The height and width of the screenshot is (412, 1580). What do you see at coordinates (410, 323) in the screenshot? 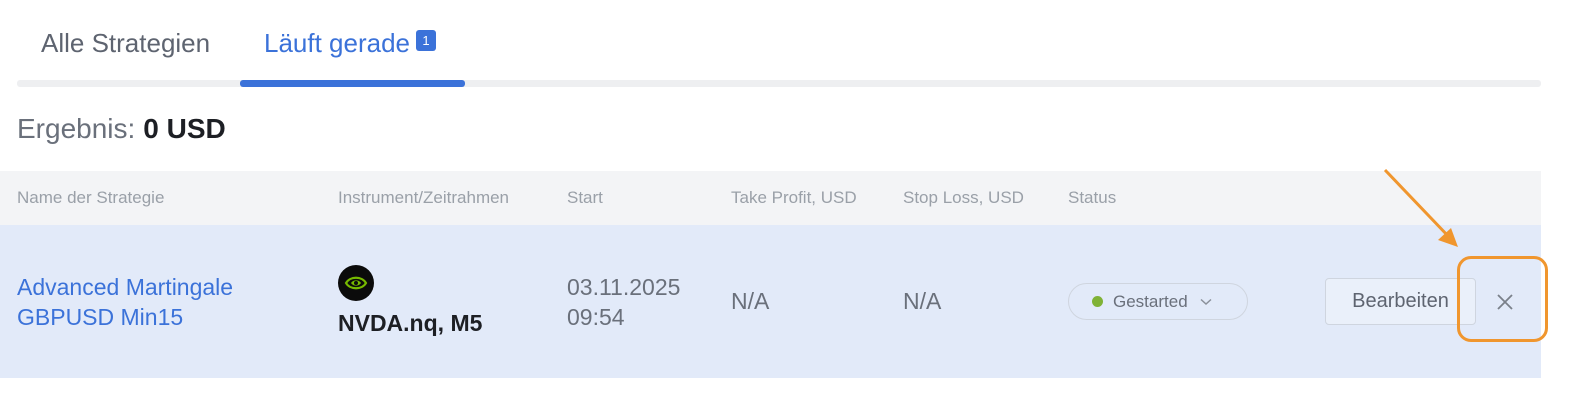
I see `instrument-label: NVDA.nq, M5` at bounding box center [410, 323].